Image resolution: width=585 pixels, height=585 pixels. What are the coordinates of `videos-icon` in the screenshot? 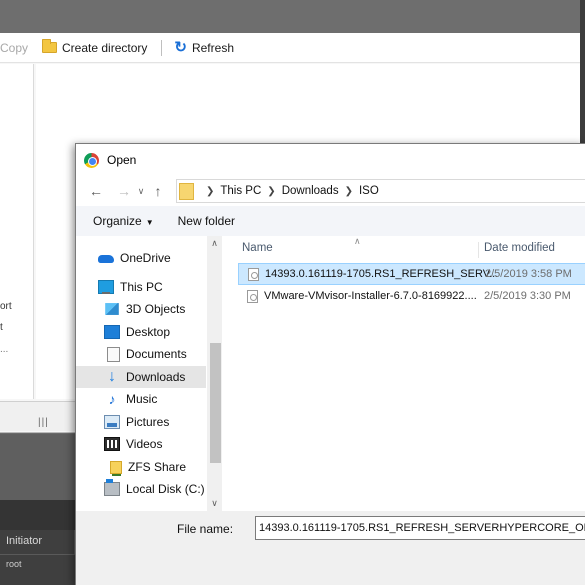 It's located at (112, 444).